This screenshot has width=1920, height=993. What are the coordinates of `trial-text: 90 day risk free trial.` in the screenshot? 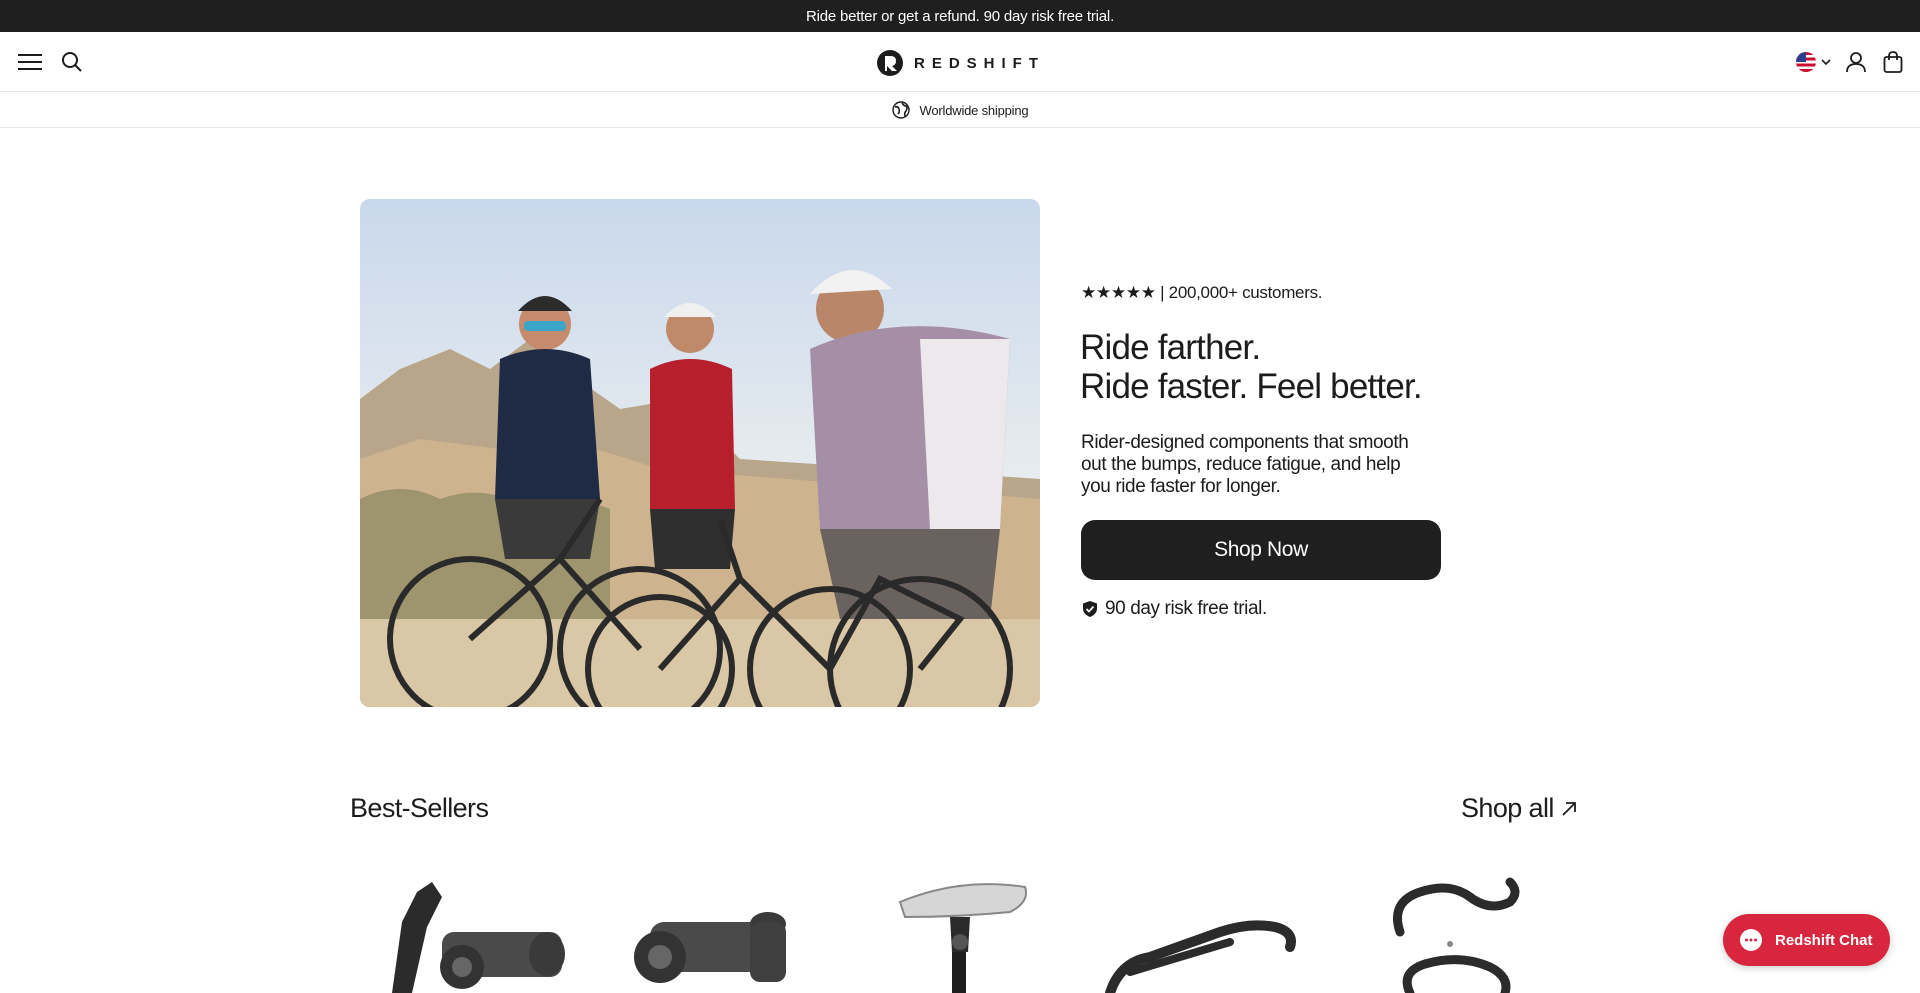 It's located at (1186, 608).